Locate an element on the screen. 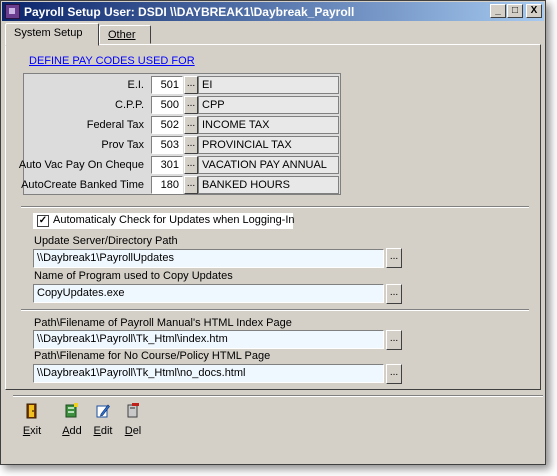 This screenshot has width=557, height=476. pay-code-field-cpp: 500 is located at coordinates (167, 105).